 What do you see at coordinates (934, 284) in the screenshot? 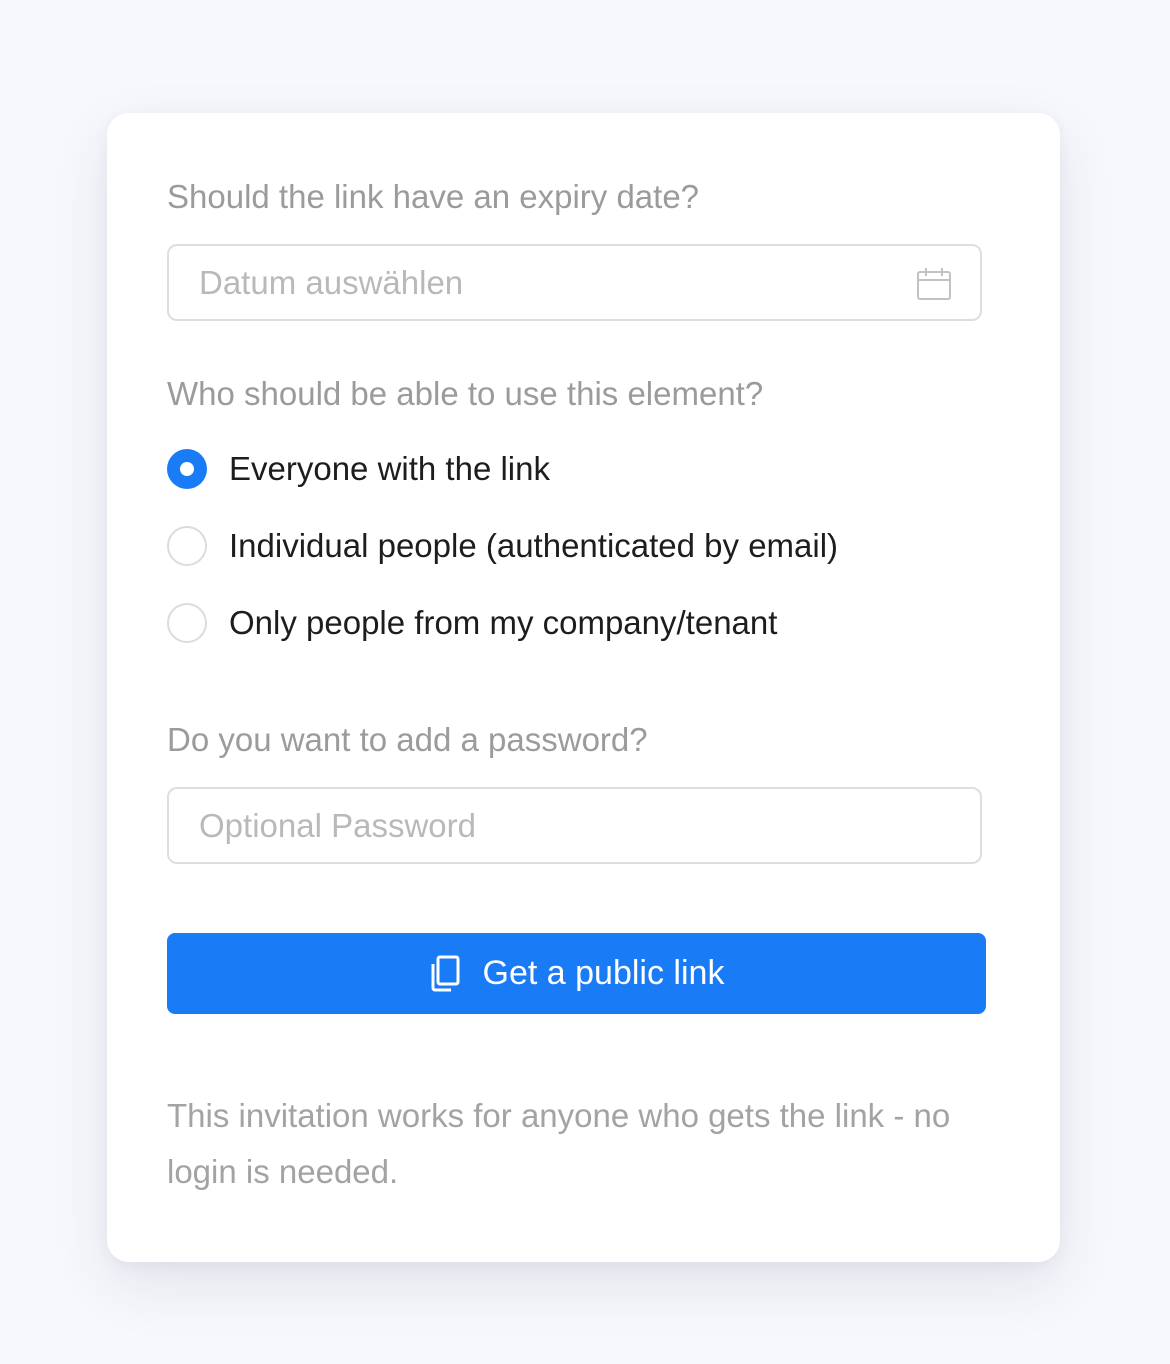
I see `calendar-icon` at bounding box center [934, 284].